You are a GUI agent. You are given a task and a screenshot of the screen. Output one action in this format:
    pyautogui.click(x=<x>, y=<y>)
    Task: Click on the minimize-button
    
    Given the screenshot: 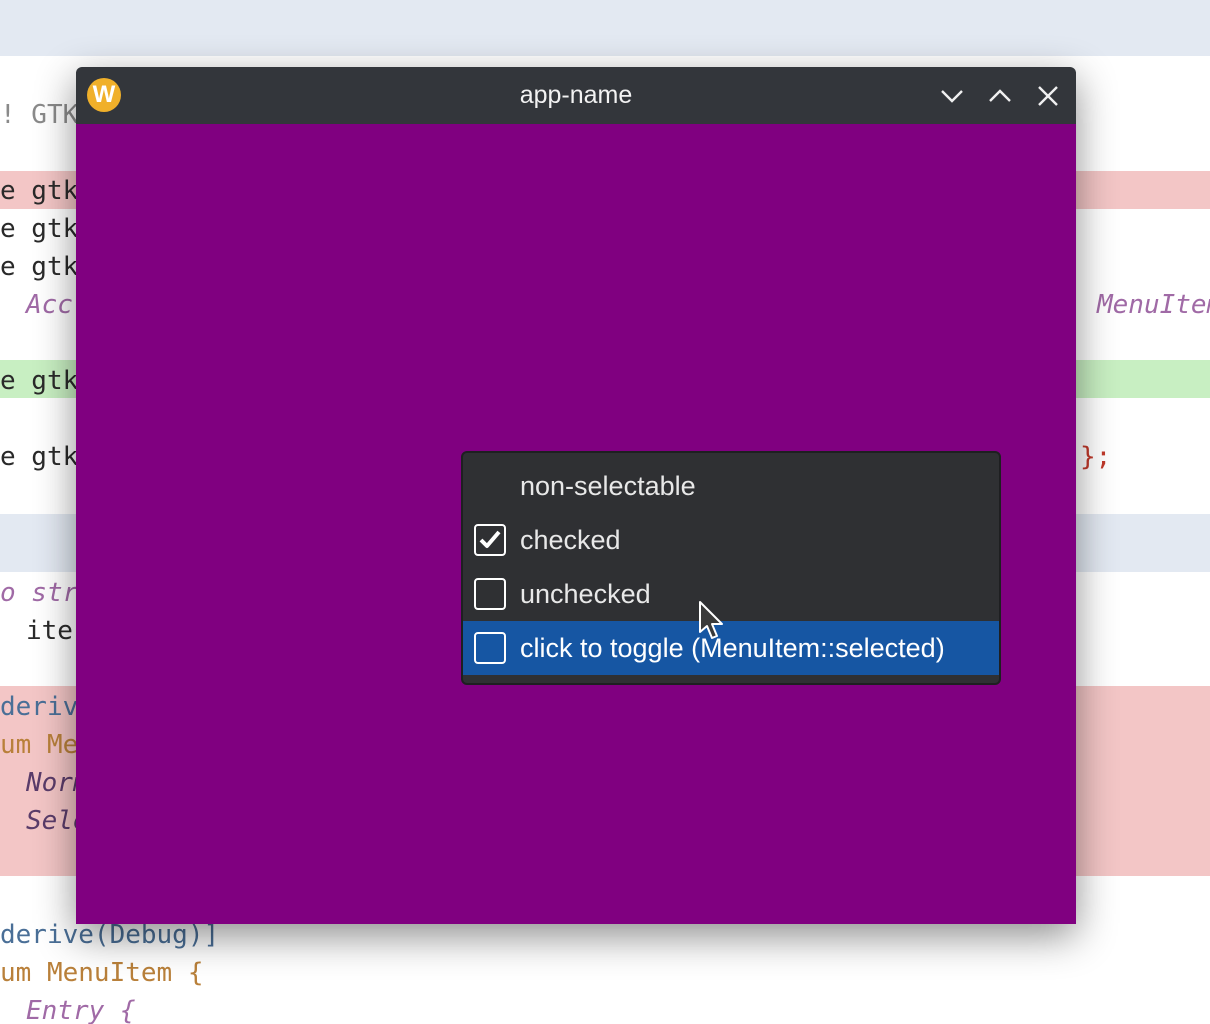 What is the action you would take?
    pyautogui.click(x=952, y=96)
    